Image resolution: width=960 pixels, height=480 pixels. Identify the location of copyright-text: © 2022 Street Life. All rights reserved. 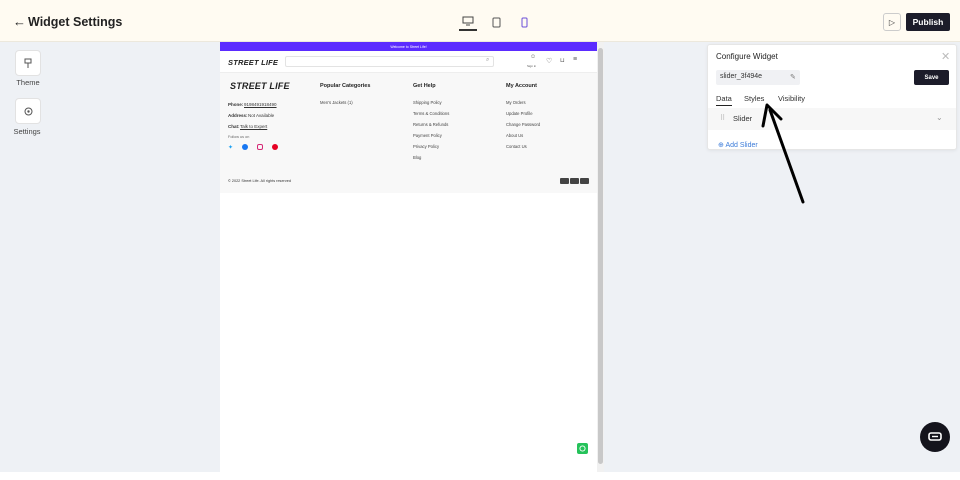
(259, 181).